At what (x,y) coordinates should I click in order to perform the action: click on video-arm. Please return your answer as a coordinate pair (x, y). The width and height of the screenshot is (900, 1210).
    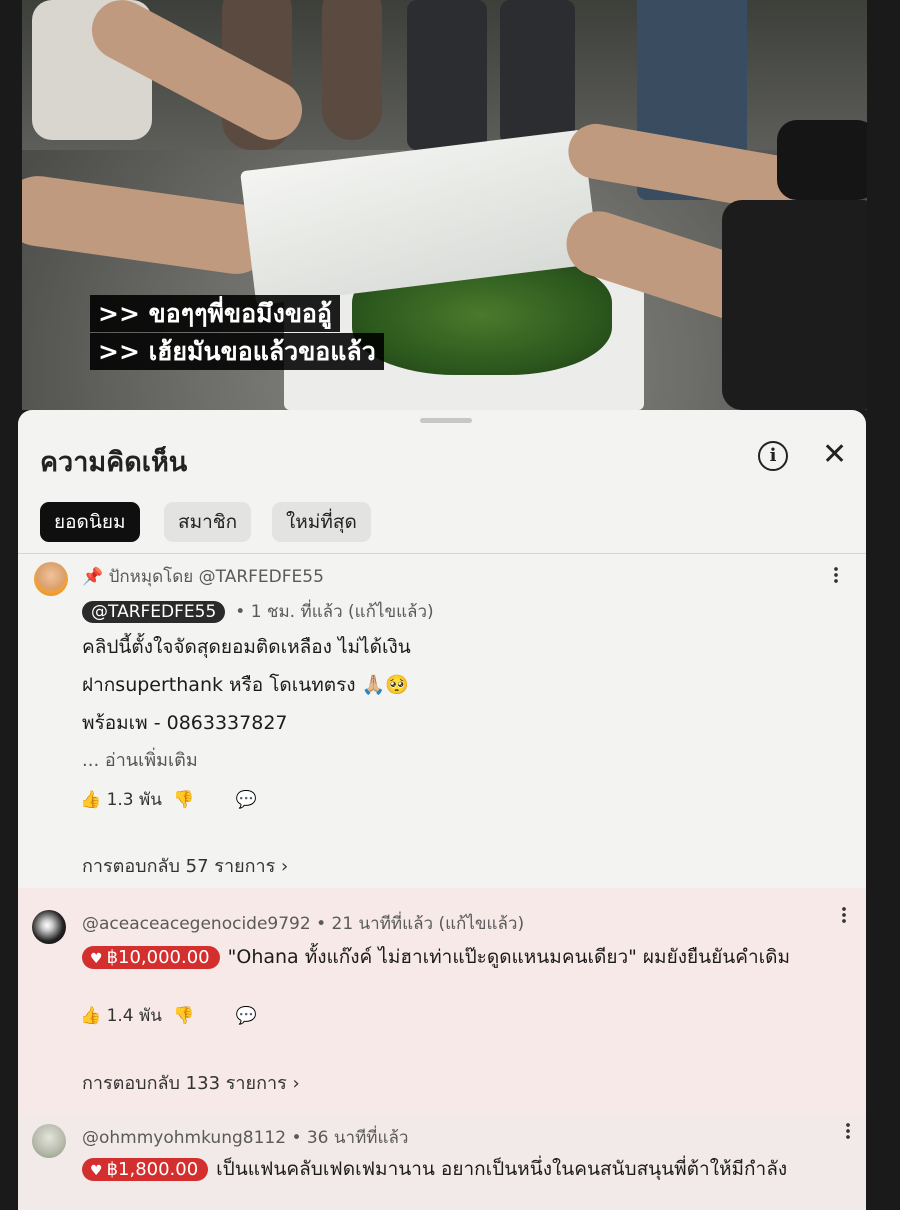
    Looking at the image, I should click on (149, 225).